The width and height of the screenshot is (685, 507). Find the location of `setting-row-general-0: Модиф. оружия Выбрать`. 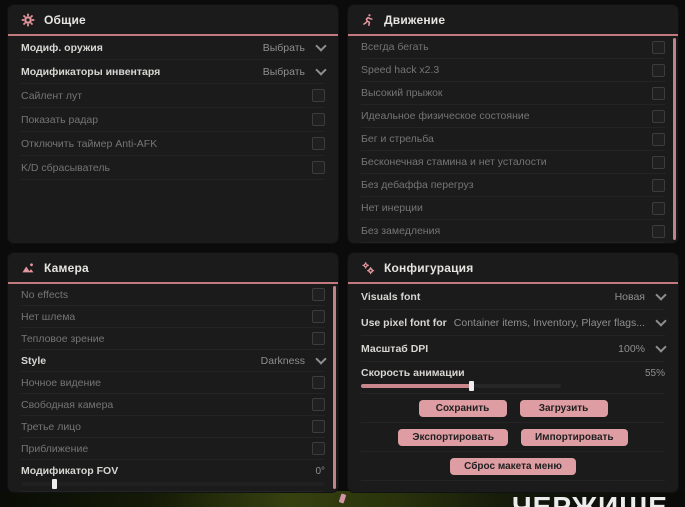

setting-row-general-0: Модиф. оружия Выбрать is located at coordinates (174, 48).